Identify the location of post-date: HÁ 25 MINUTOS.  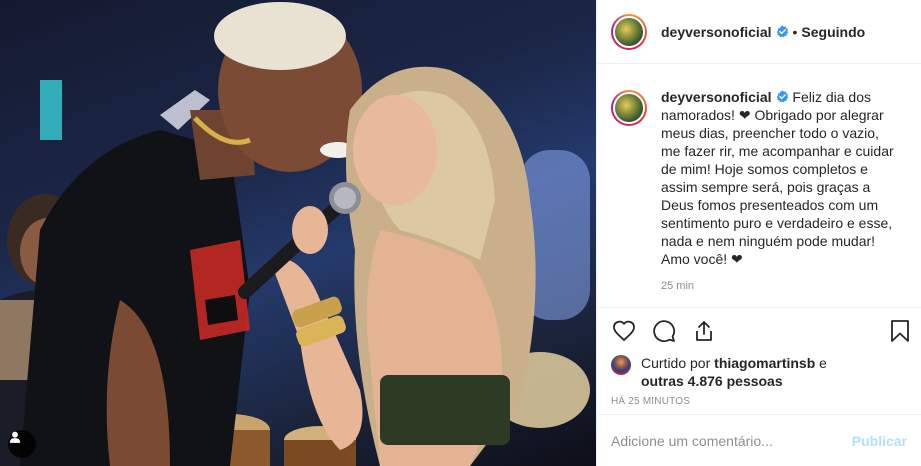
(759, 401).